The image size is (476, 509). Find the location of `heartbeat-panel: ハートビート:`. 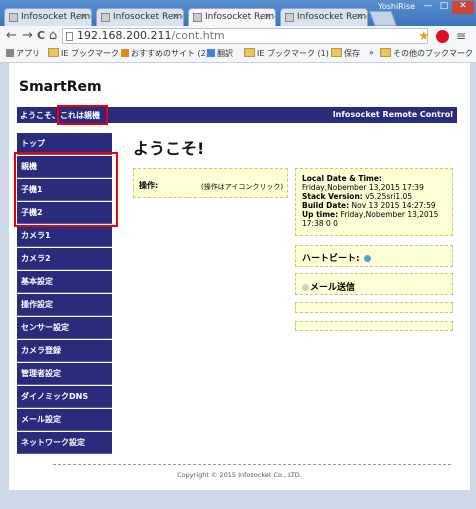

heartbeat-panel: ハートビート: is located at coordinates (374, 256).